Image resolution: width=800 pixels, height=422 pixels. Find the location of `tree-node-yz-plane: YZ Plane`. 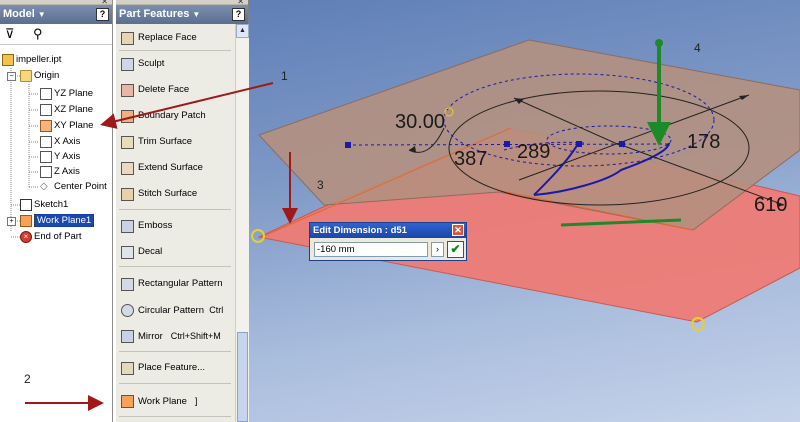

tree-node-yz-plane: YZ Plane is located at coordinates (66, 94).